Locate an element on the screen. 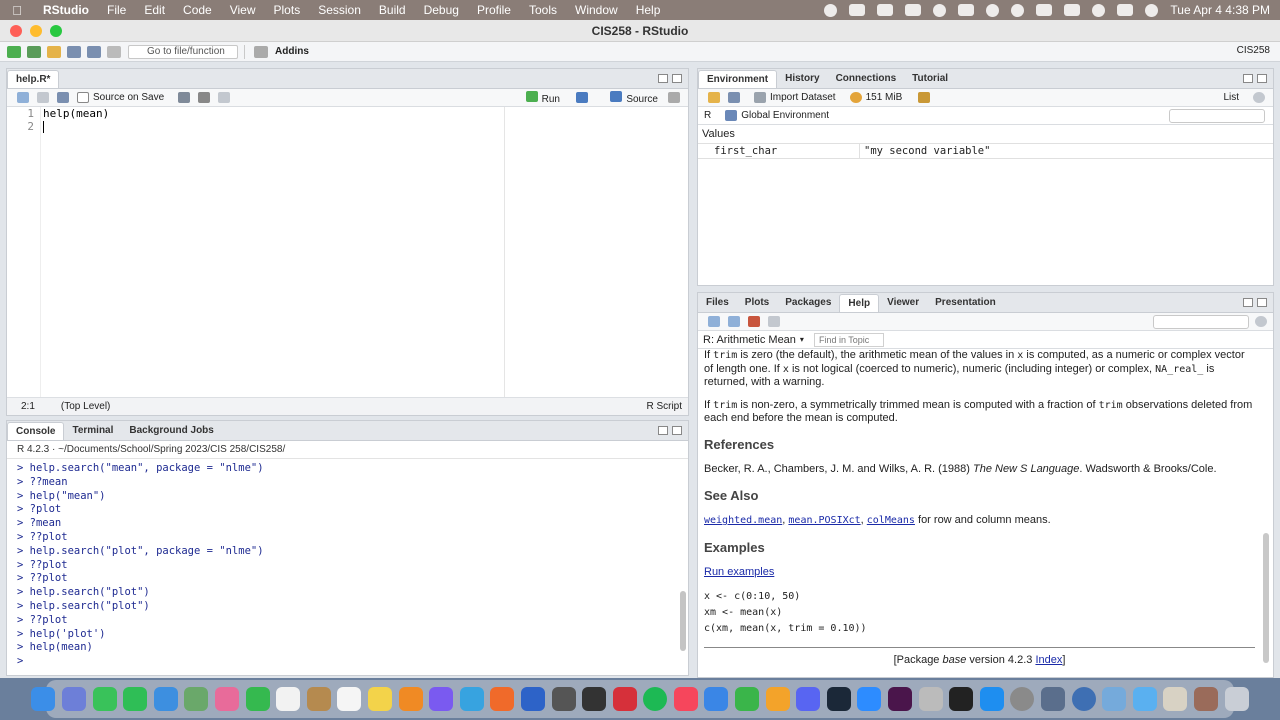 The height and width of the screenshot is (720, 1280). help-back-icon is located at coordinates (714, 321).